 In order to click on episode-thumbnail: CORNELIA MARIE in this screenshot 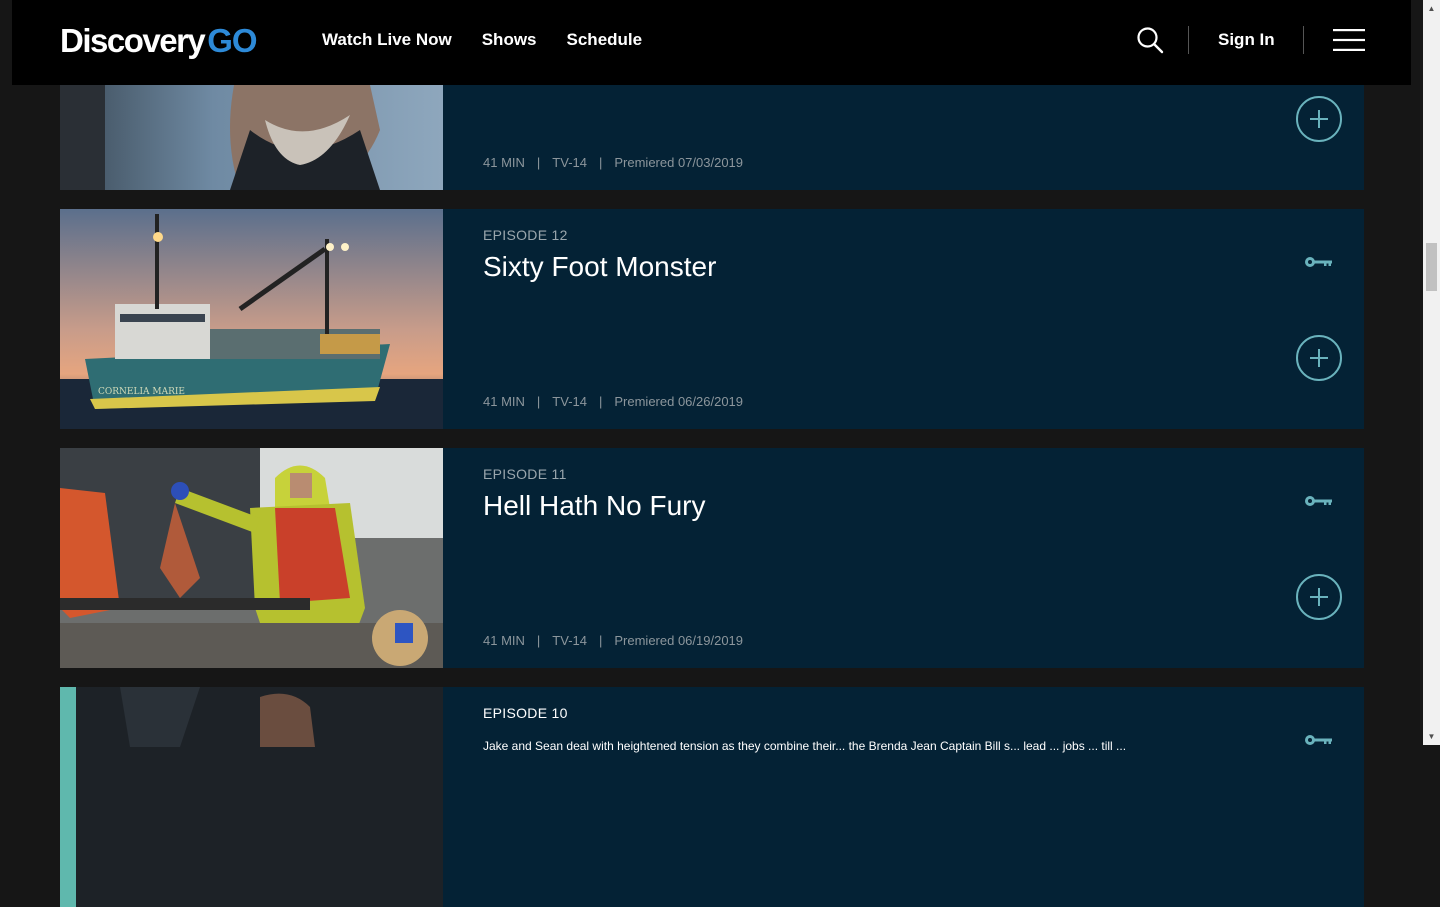, I will do `click(251, 319)`.